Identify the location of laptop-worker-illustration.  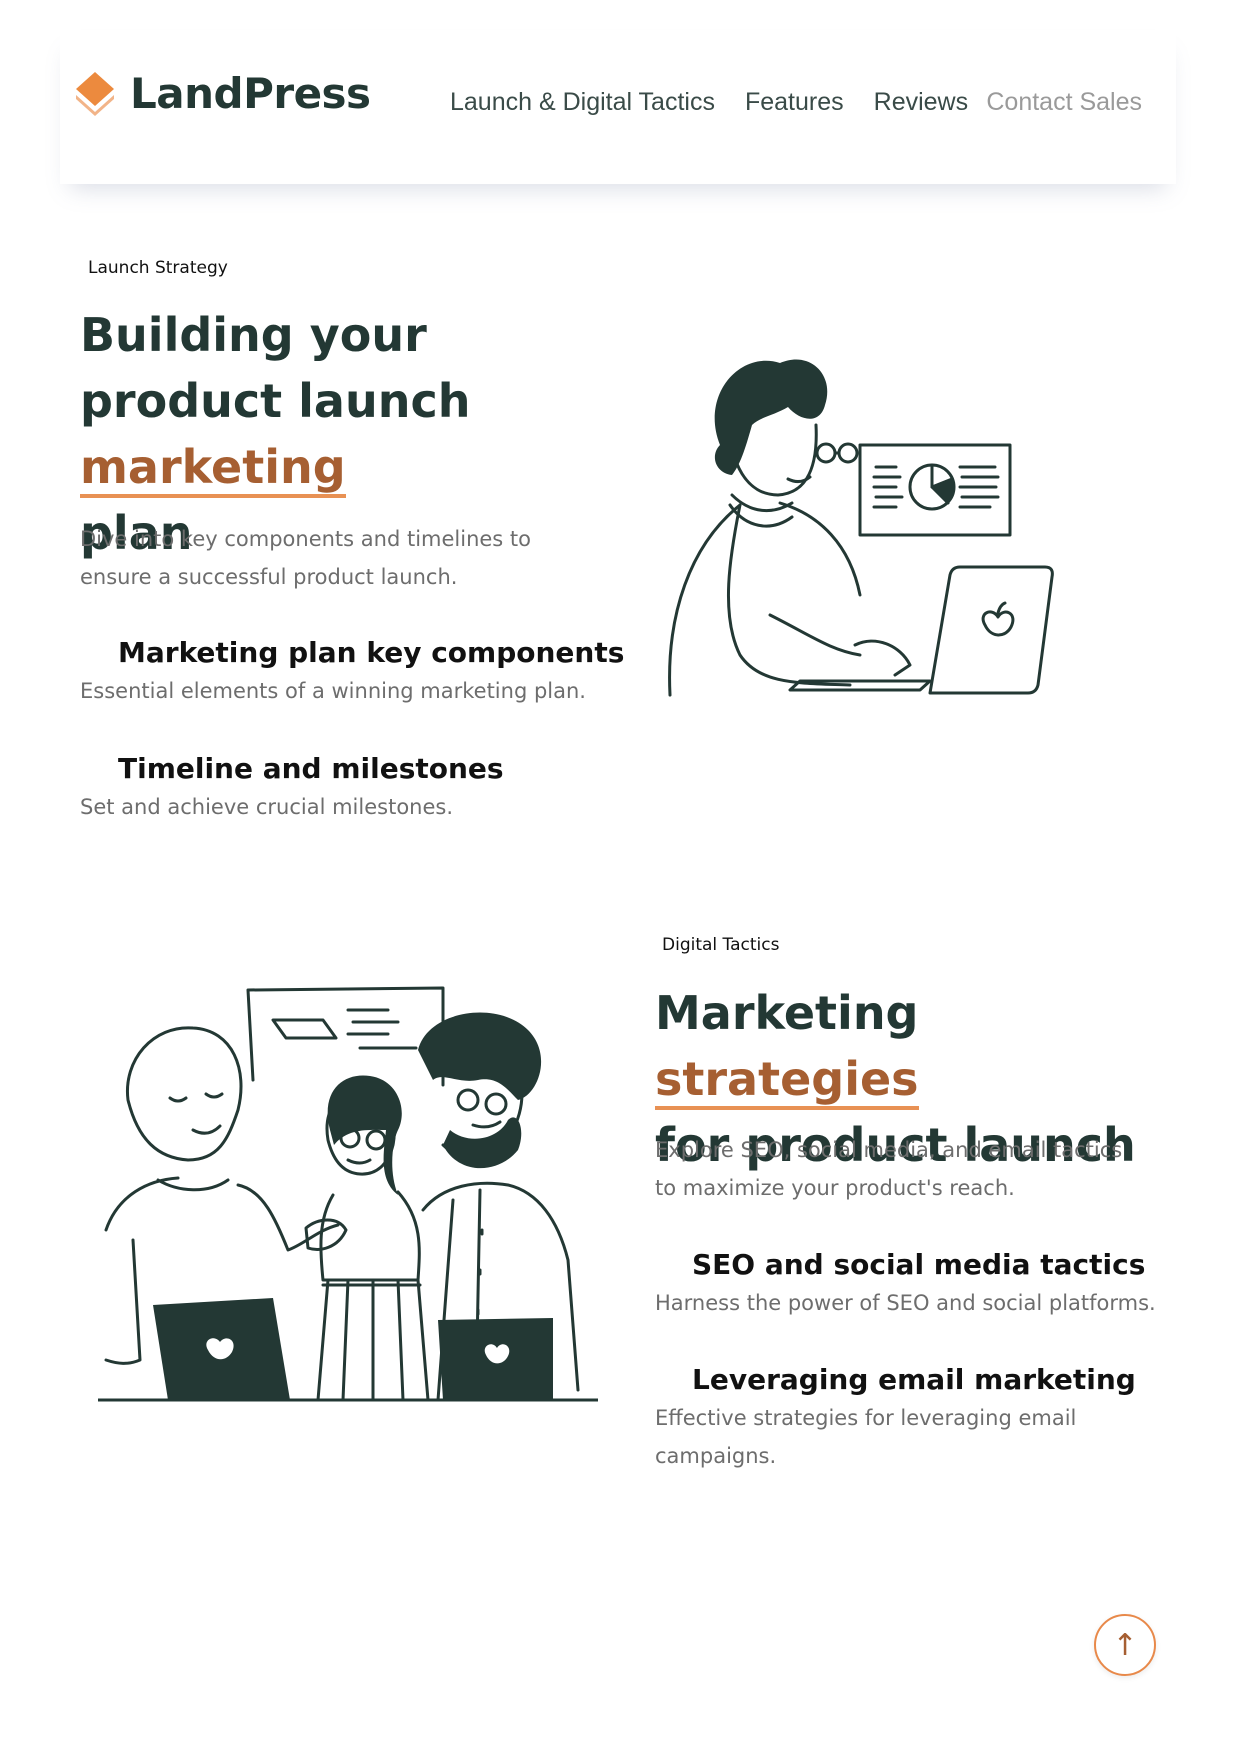
(861, 528).